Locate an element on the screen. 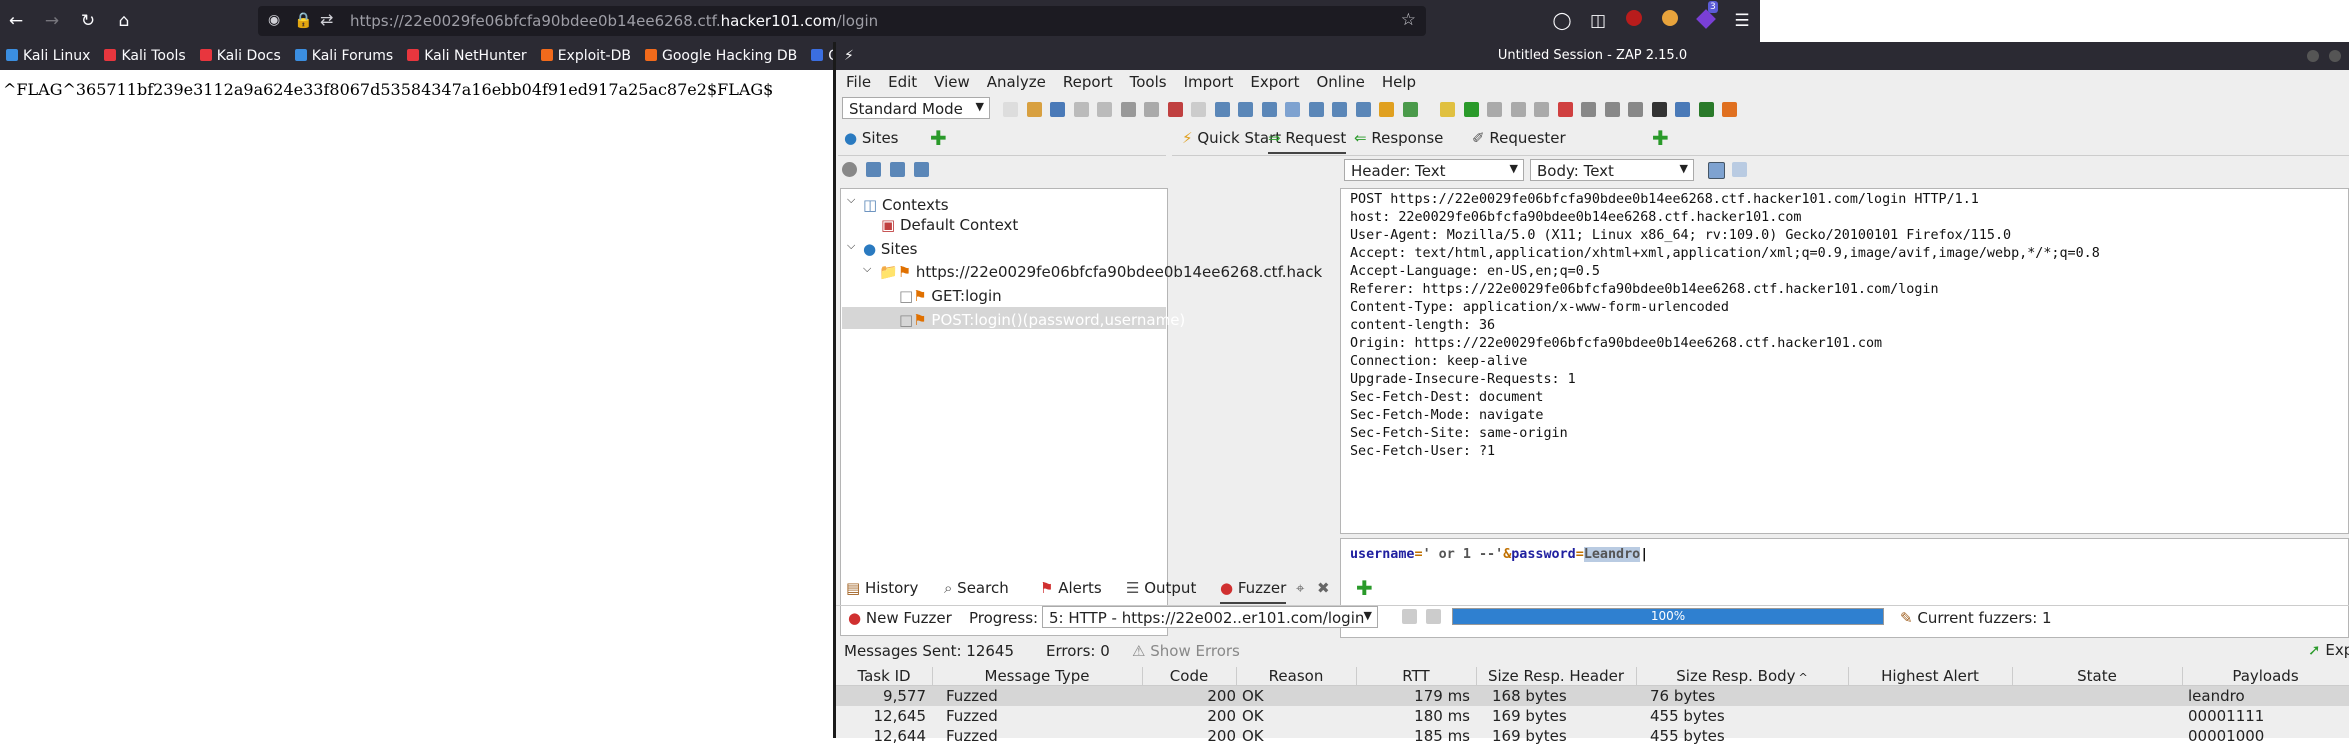 The height and width of the screenshot is (746, 2349). show-errors-button: ⚠ Show Errors is located at coordinates (1186, 651).